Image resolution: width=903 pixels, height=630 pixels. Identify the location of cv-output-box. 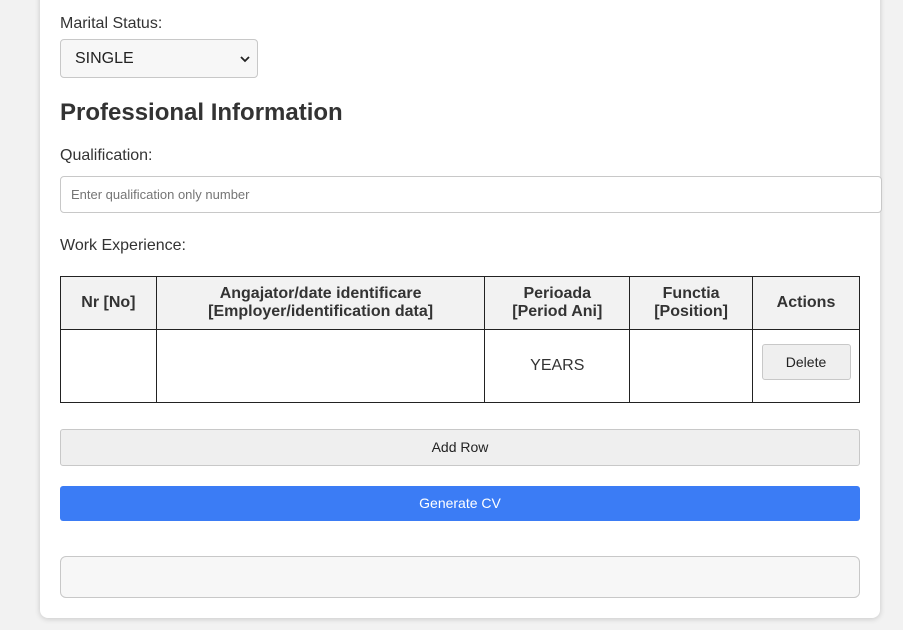
(460, 577).